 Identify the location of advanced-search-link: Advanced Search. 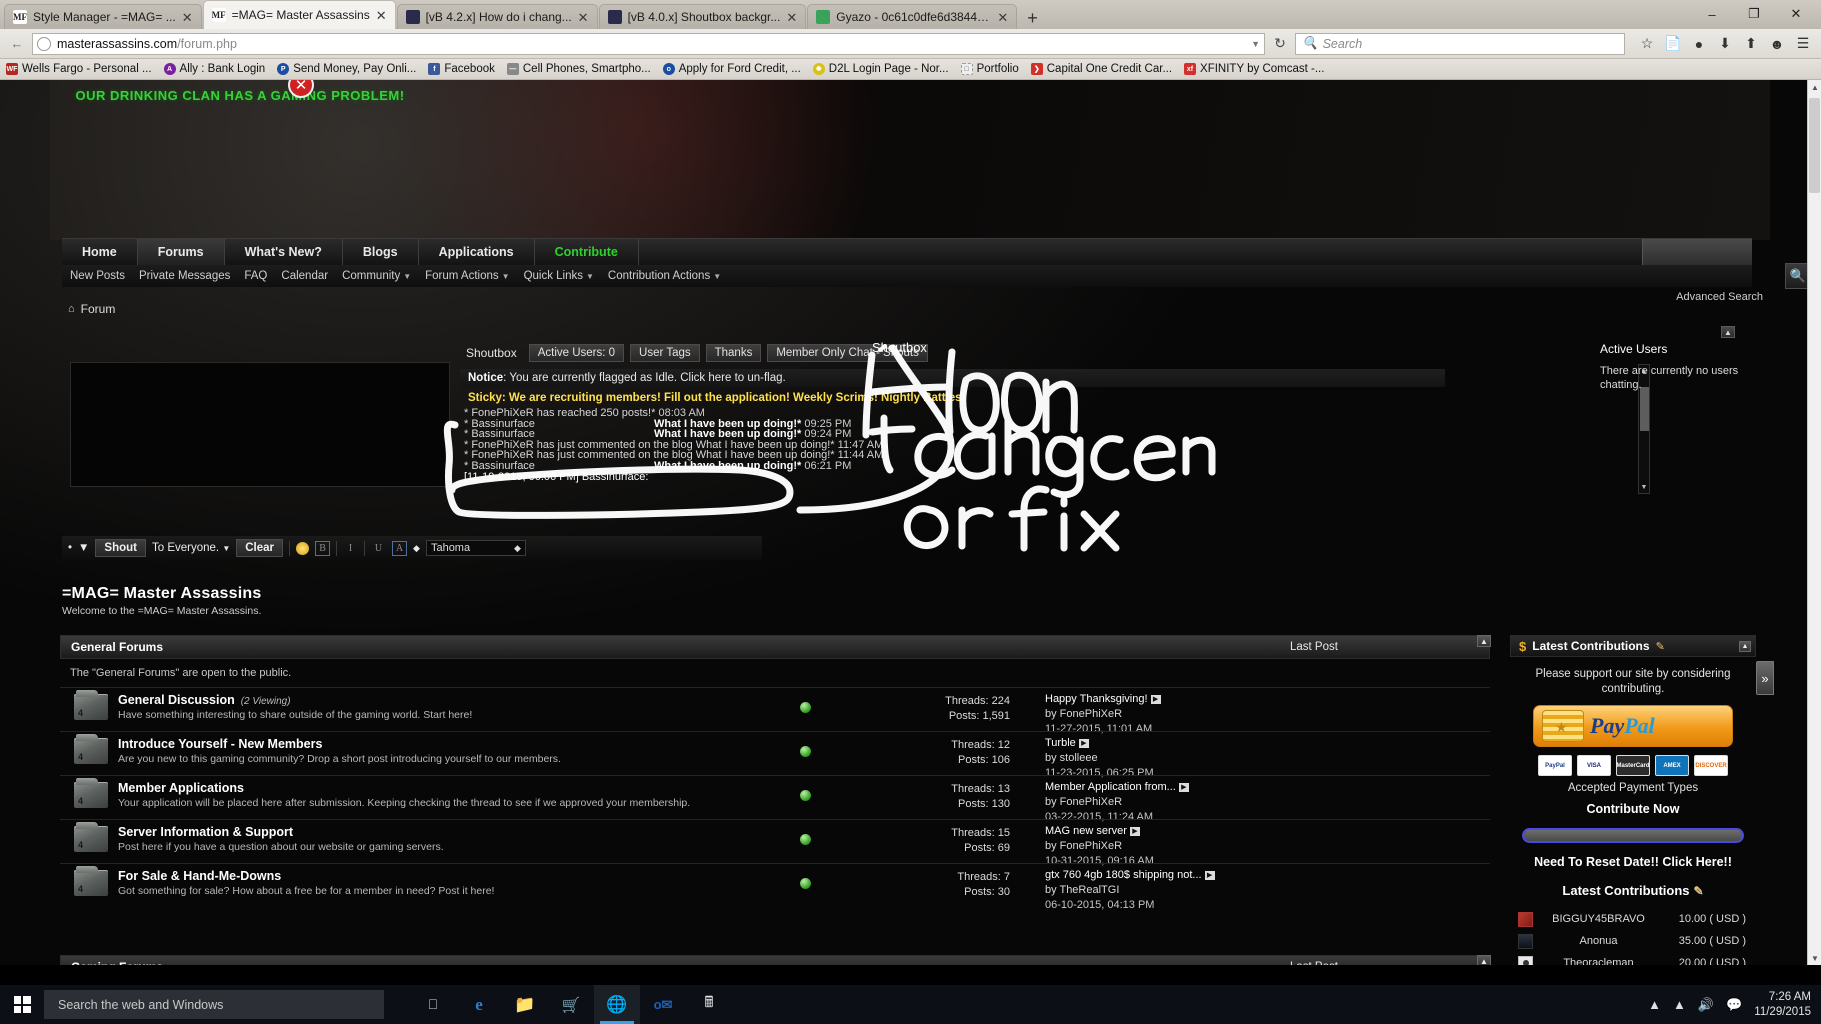
(1719, 297).